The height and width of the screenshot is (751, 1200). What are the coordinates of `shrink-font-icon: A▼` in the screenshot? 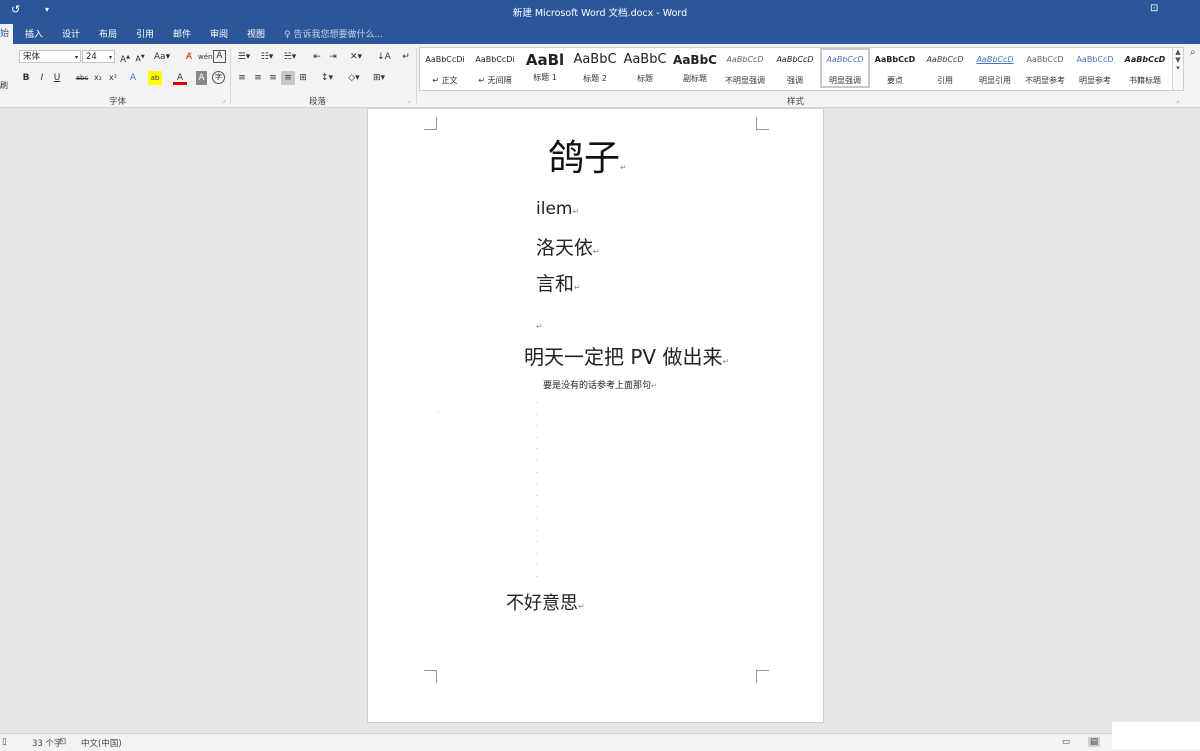 It's located at (140, 57).